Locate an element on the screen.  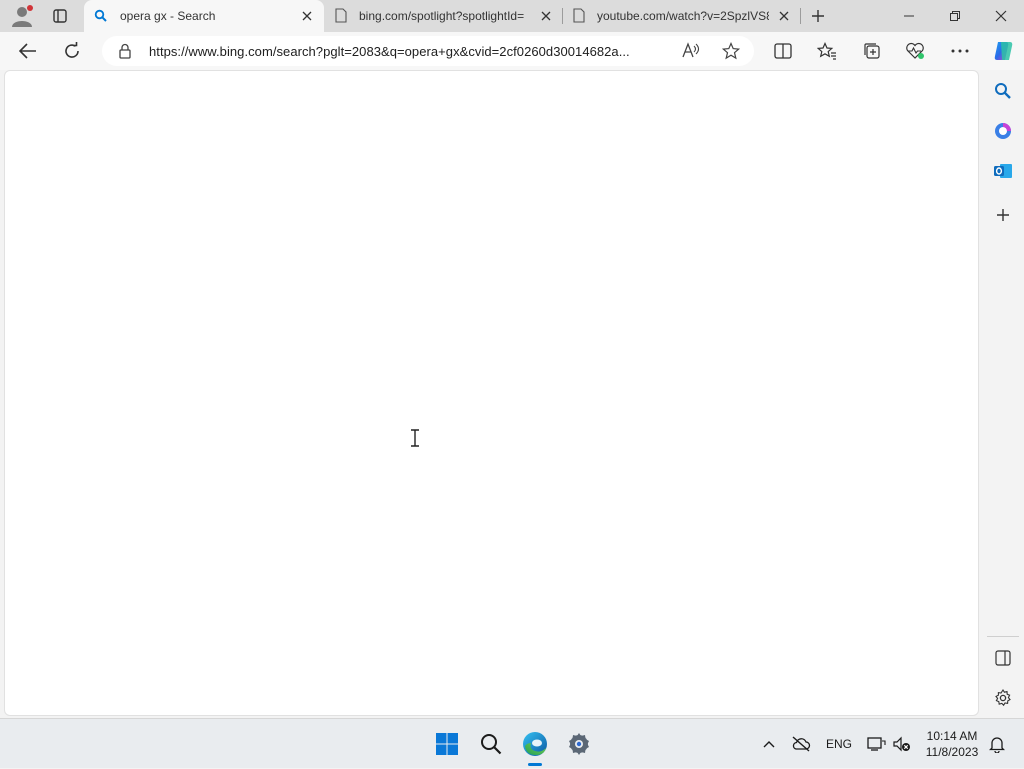
text-cursor-icon is located at coordinates (415, 438).